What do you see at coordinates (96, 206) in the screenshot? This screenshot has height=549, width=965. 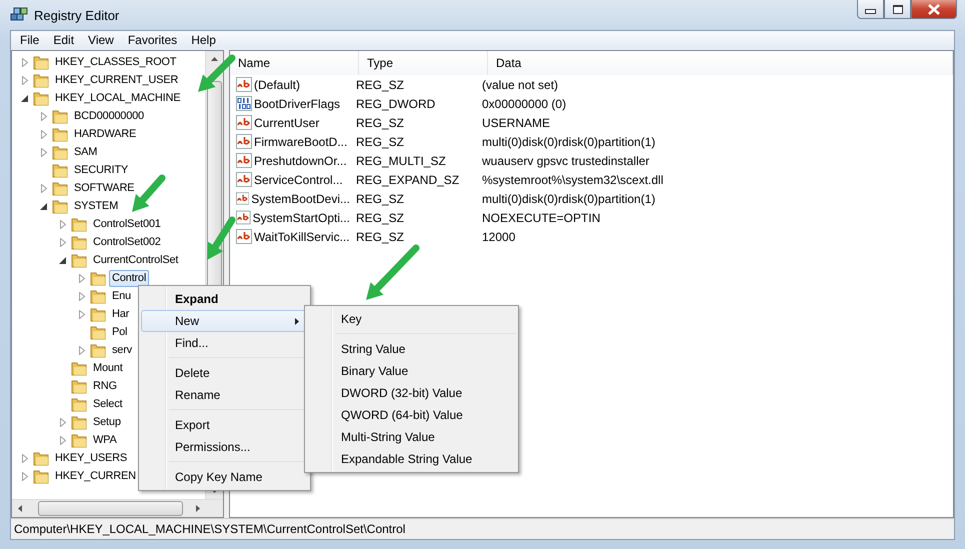 I see `tree-item: SYSTEM` at bounding box center [96, 206].